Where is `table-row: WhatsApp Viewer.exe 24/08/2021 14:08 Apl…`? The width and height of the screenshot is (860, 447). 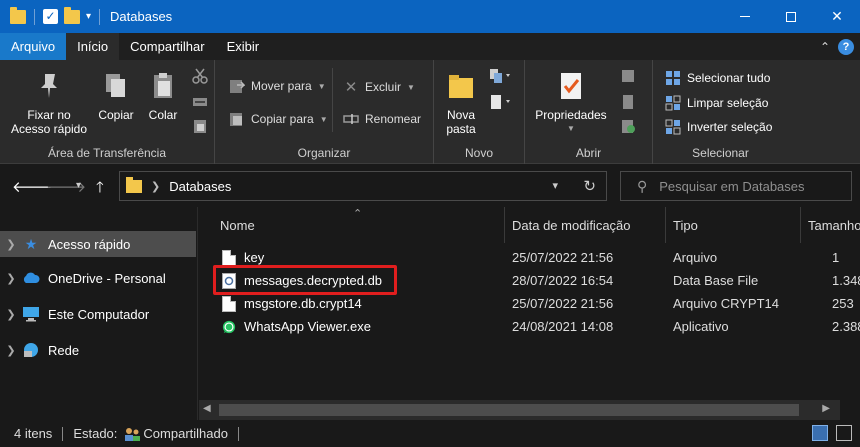 table-row: WhatsApp Viewer.exe 24/08/2021 14:08 Apl… is located at coordinates (529, 326).